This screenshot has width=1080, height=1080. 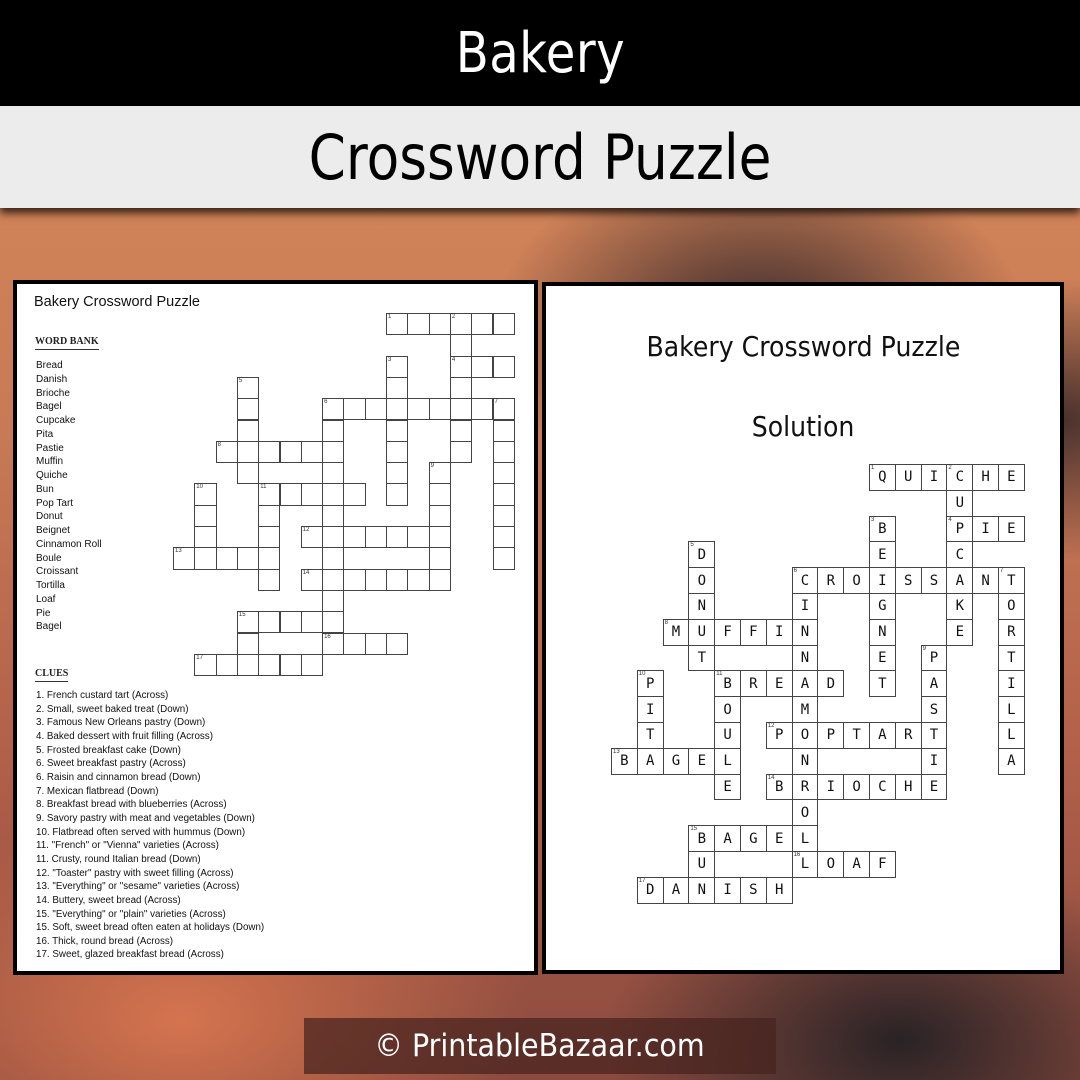 I want to click on grid-cell: 2, so click(x=461, y=324).